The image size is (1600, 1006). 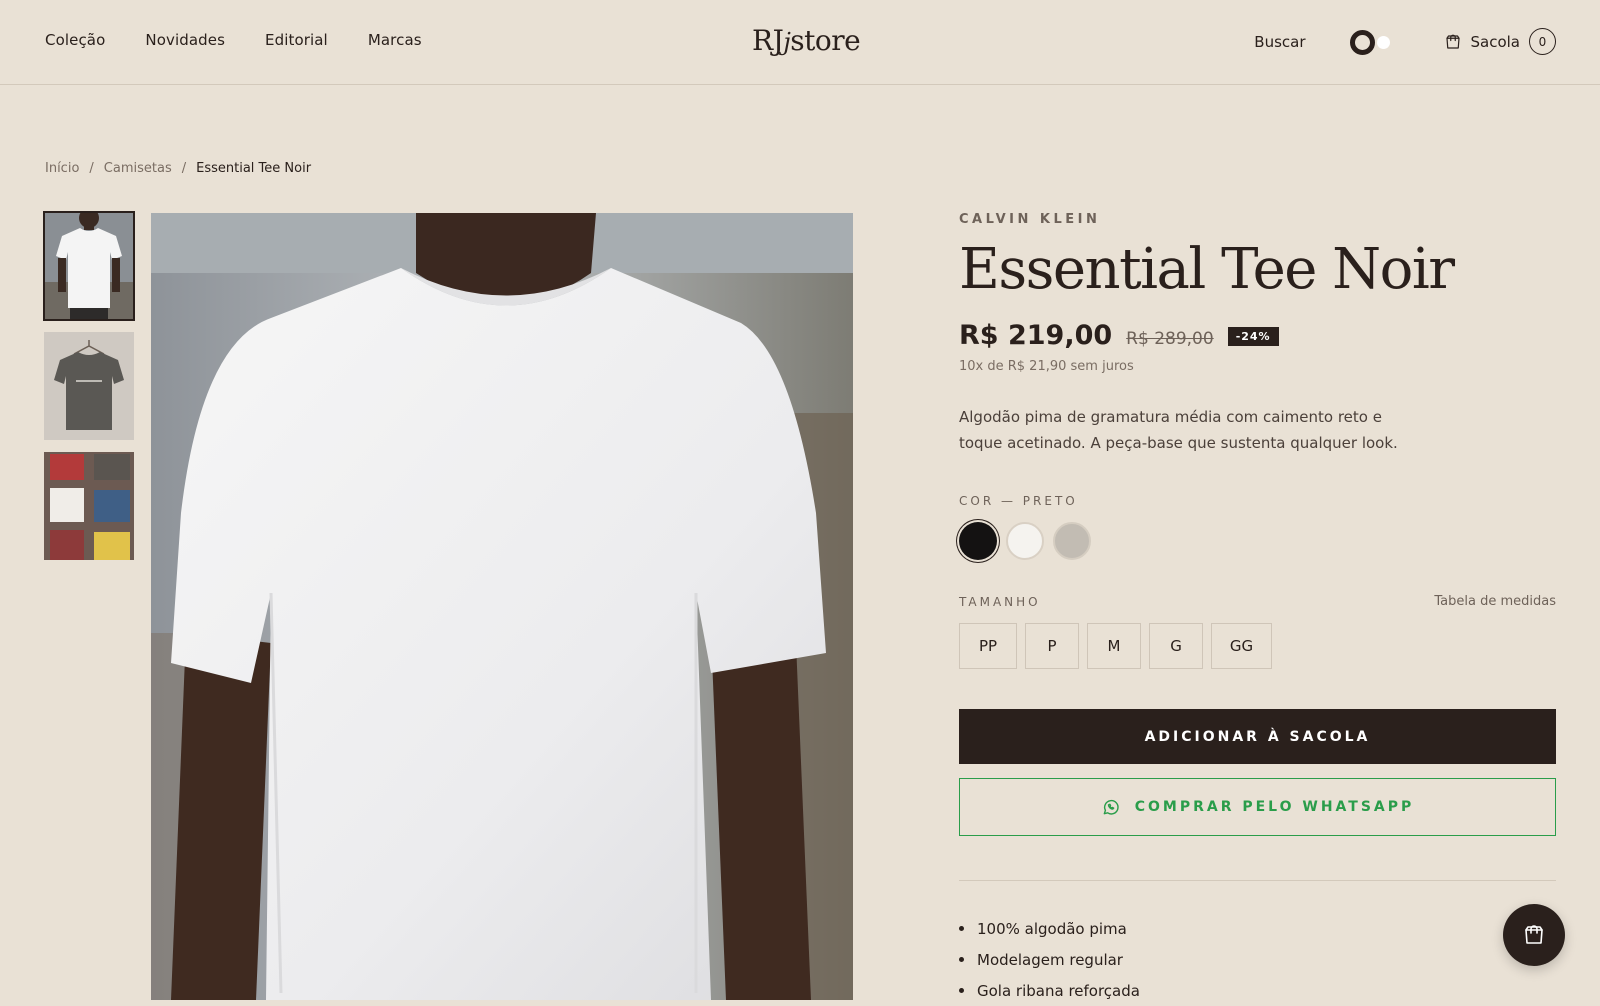 What do you see at coordinates (1207, 269) in the screenshot?
I see `product-title: Essential Tee Noir` at bounding box center [1207, 269].